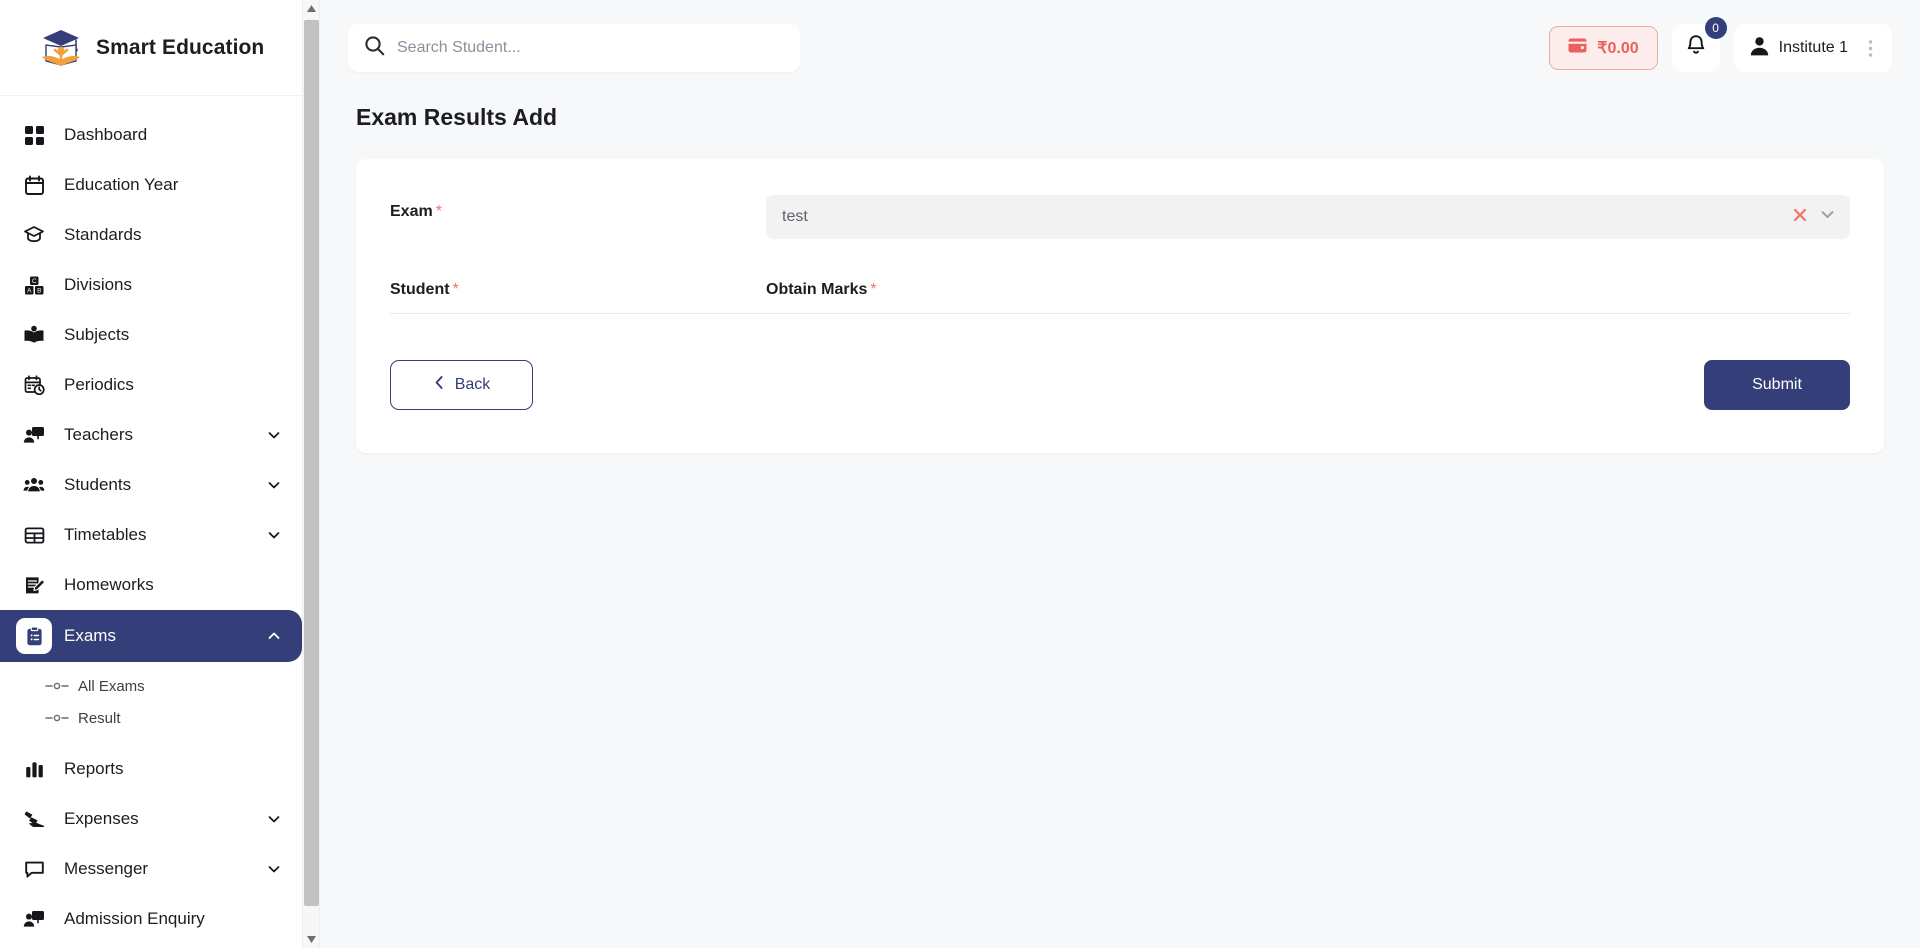  Describe the element at coordinates (151, 435) in the screenshot. I see `sidebar-item-teachers: Teachers` at that location.